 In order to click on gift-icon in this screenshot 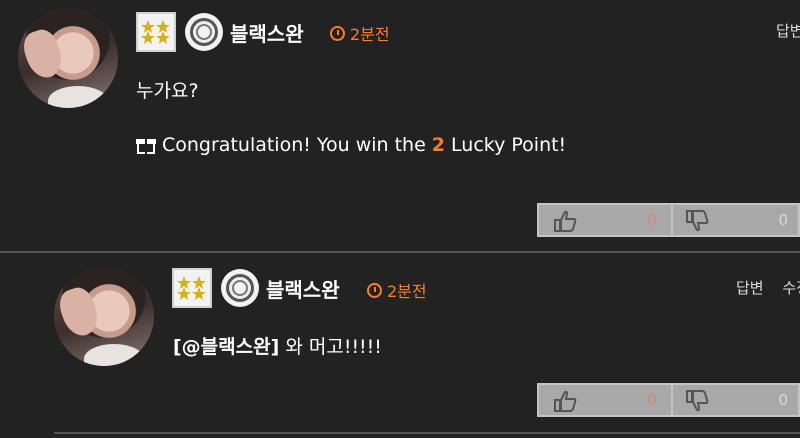, I will do `click(146, 145)`.